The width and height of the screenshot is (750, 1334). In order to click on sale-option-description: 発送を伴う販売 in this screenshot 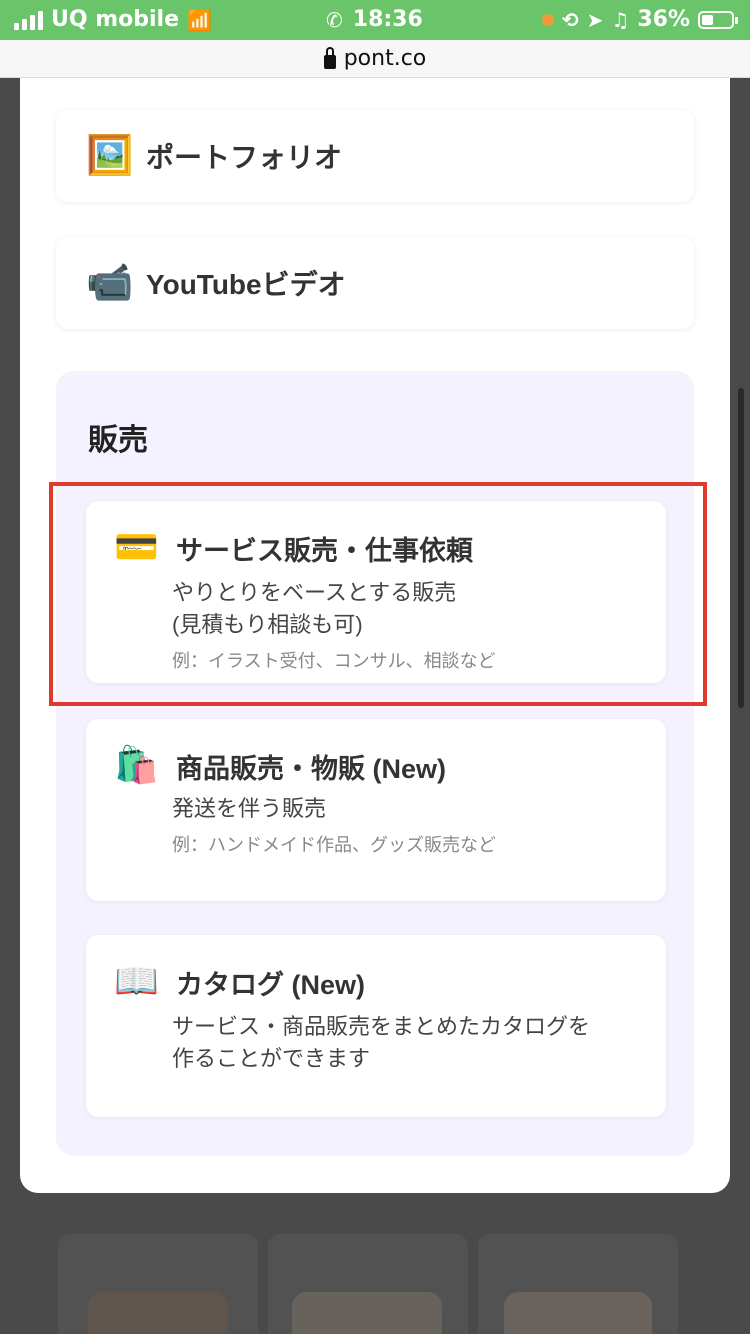, I will do `click(249, 808)`.